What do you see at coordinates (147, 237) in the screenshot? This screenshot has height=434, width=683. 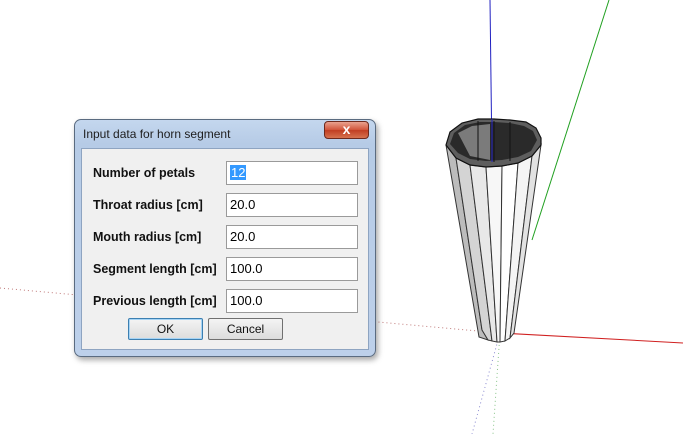 I see `mouth-radius-label: Mouth radius [cm]` at bounding box center [147, 237].